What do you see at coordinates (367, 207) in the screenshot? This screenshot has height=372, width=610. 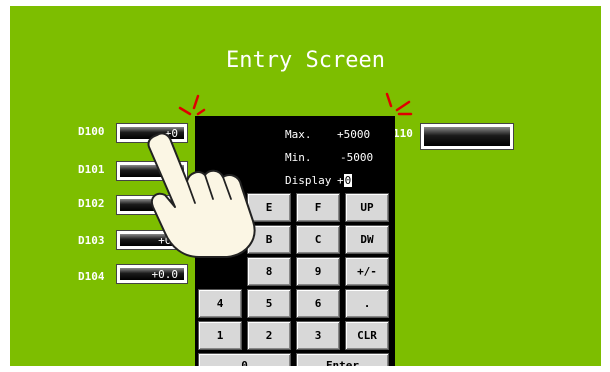 I see `key-up: UP` at bounding box center [367, 207].